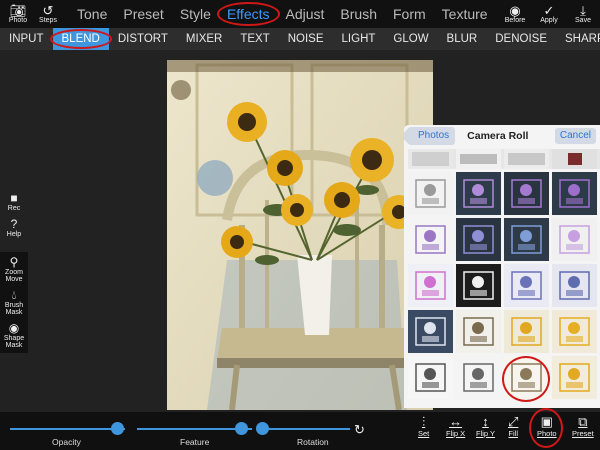 Image resolution: width=600 pixels, height=450 pixels. I want to click on subtab-light: LIGHT, so click(359, 39).